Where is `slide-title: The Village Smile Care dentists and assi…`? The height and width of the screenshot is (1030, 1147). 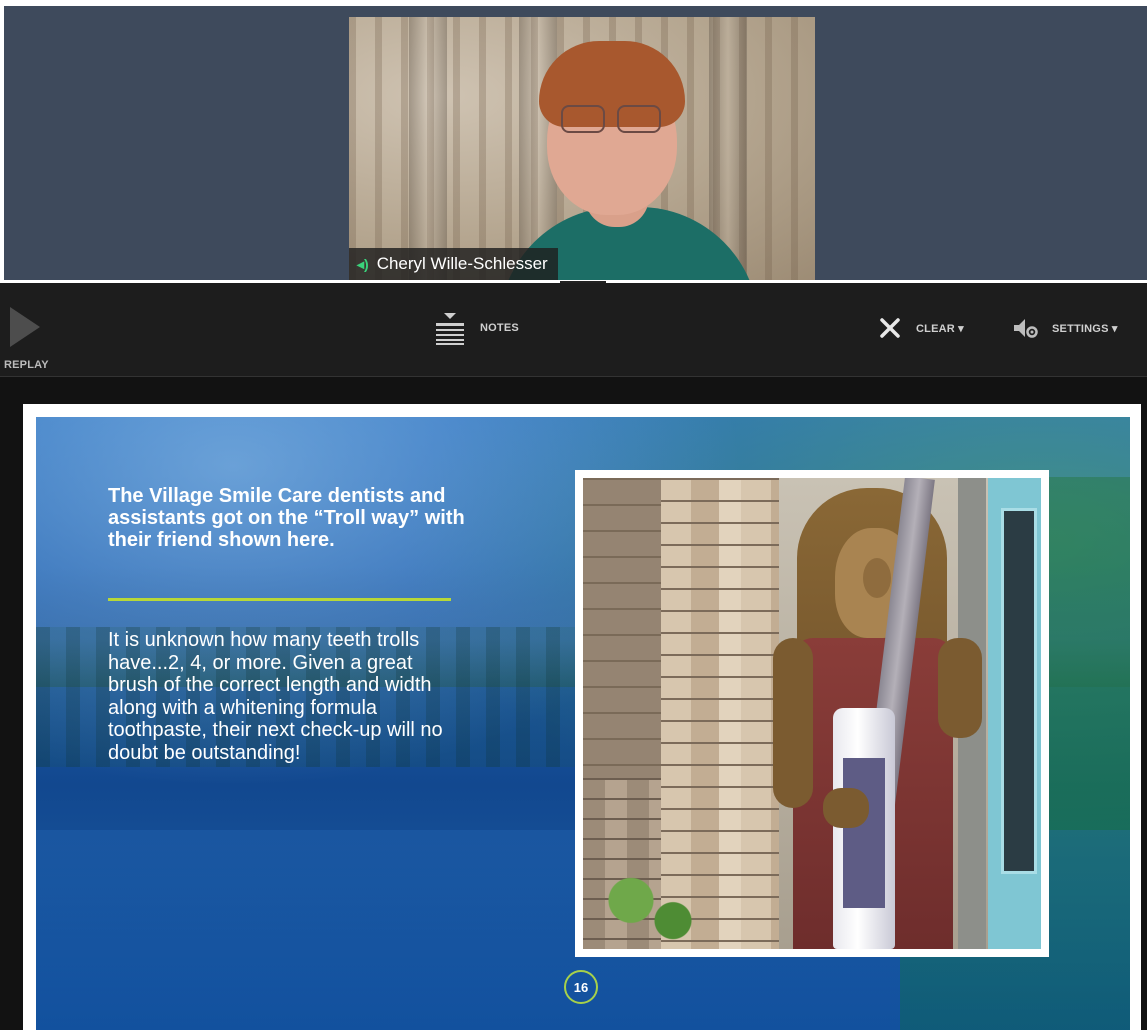
slide-title: The Village Smile Care dentists and assi… is located at coordinates (286, 518).